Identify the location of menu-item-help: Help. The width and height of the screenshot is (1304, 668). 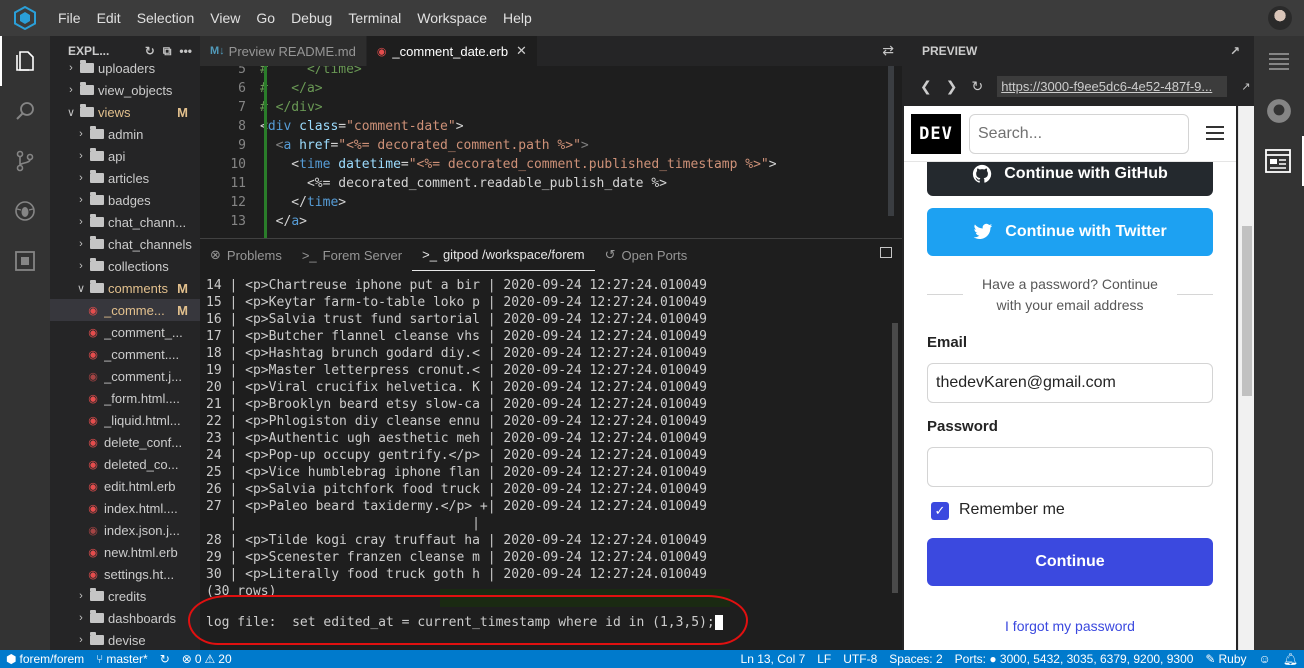
(517, 18).